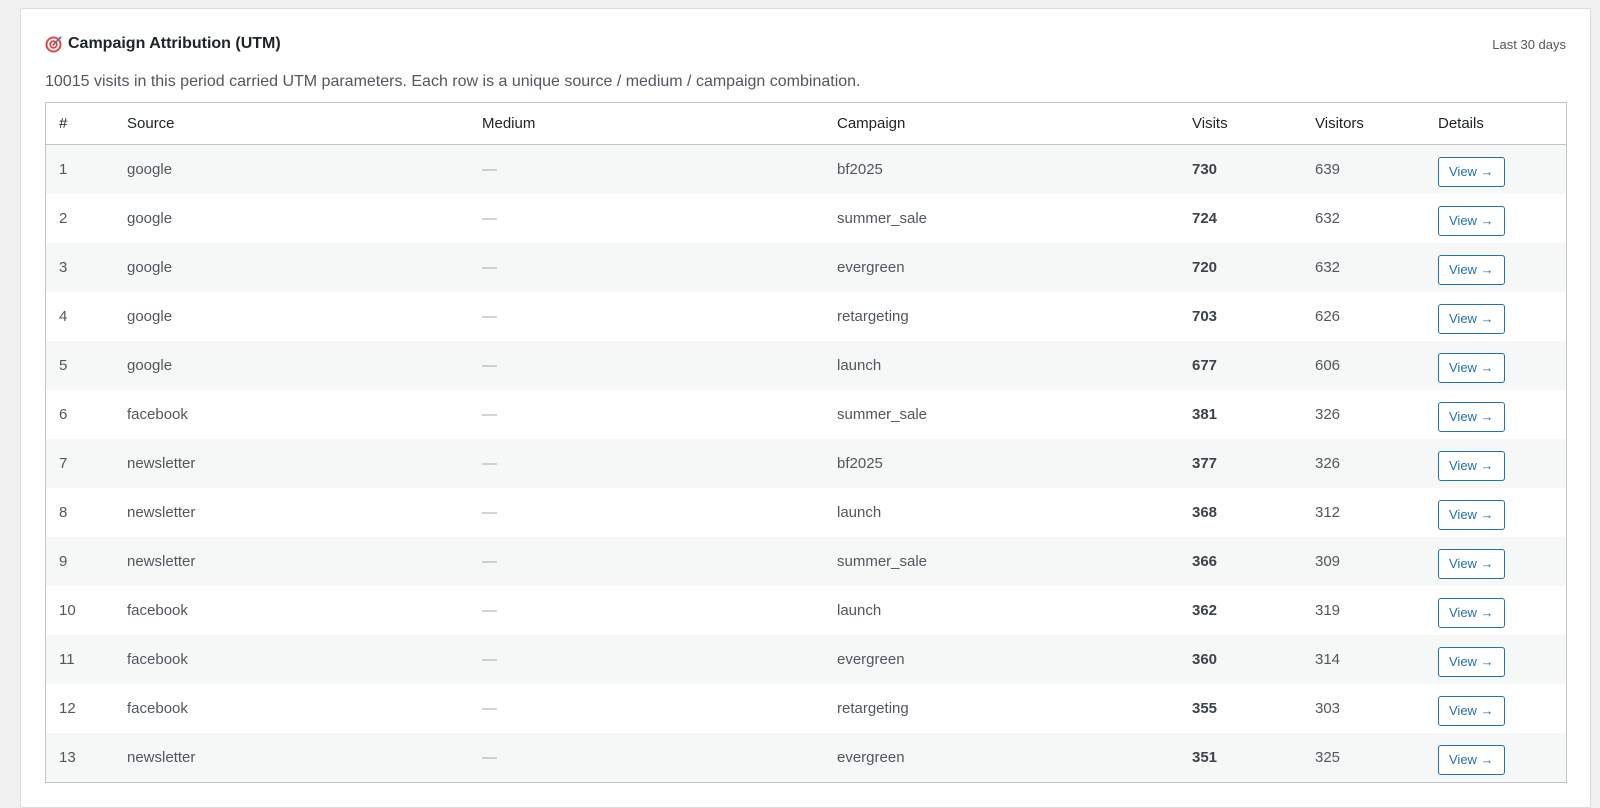 The image size is (1600, 808). I want to click on table-row: 6 facebook — summer_sale 381 326 View →, so click(806, 414).